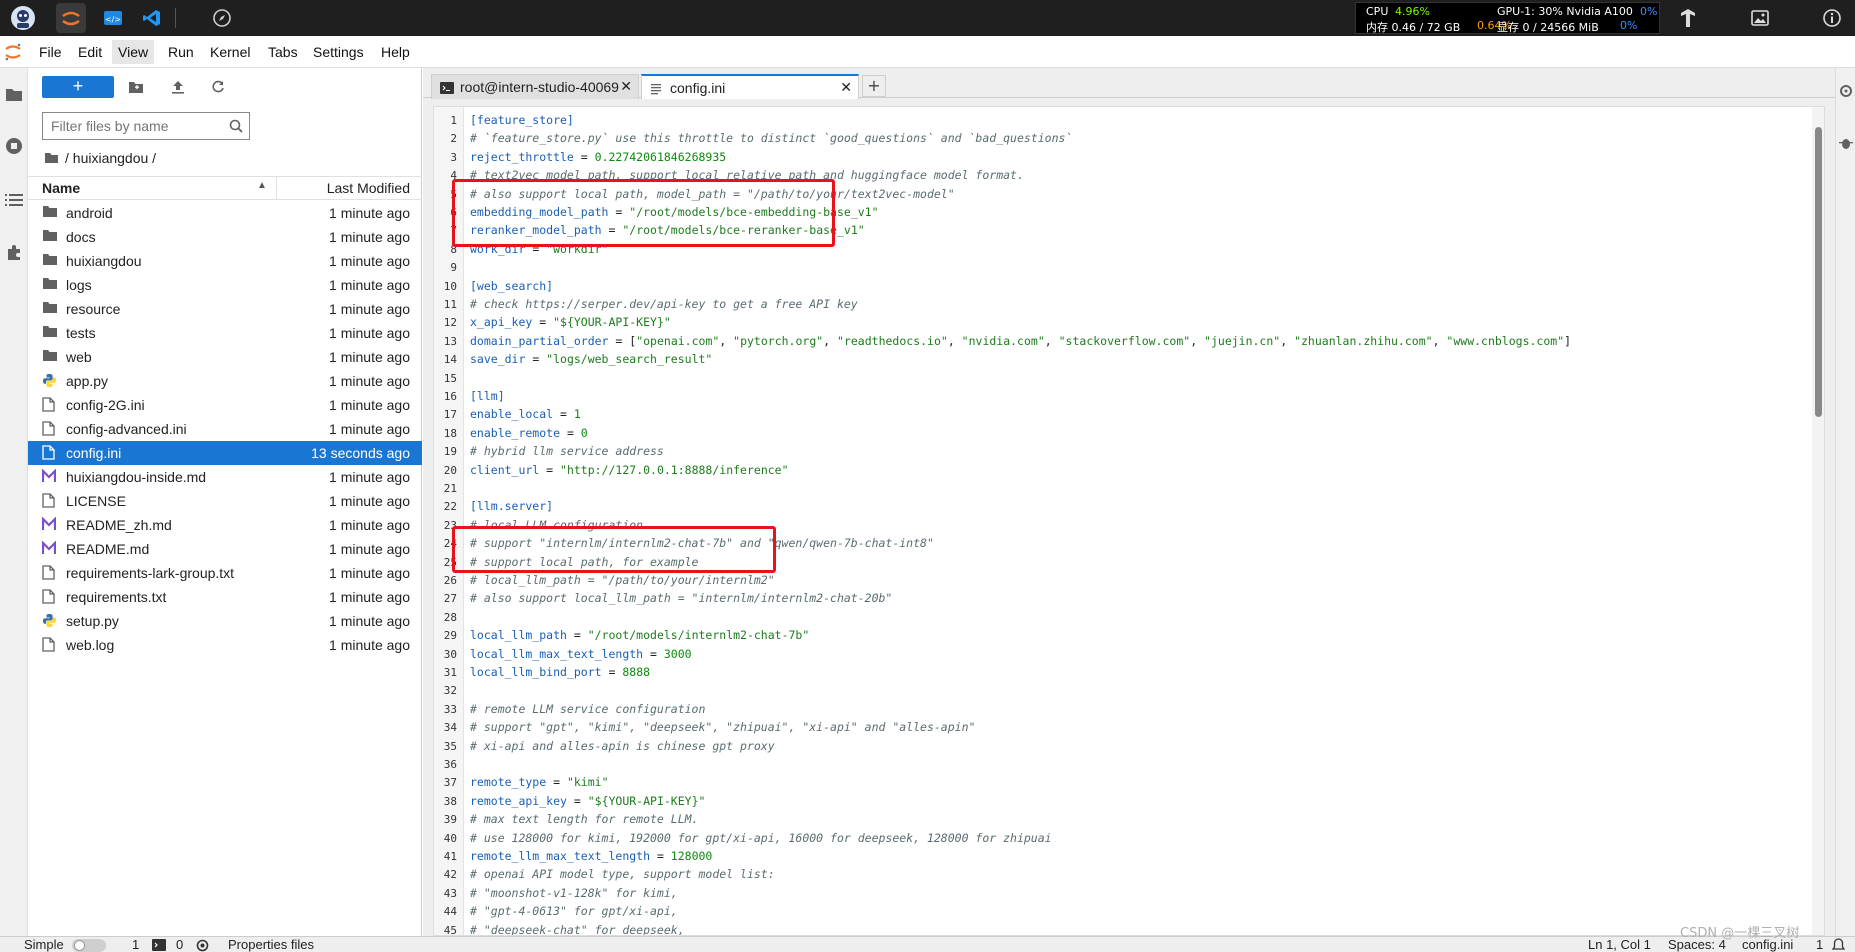  Describe the element at coordinates (567, 451) in the screenshot. I see `code-line: # hybrid llm service address` at that location.